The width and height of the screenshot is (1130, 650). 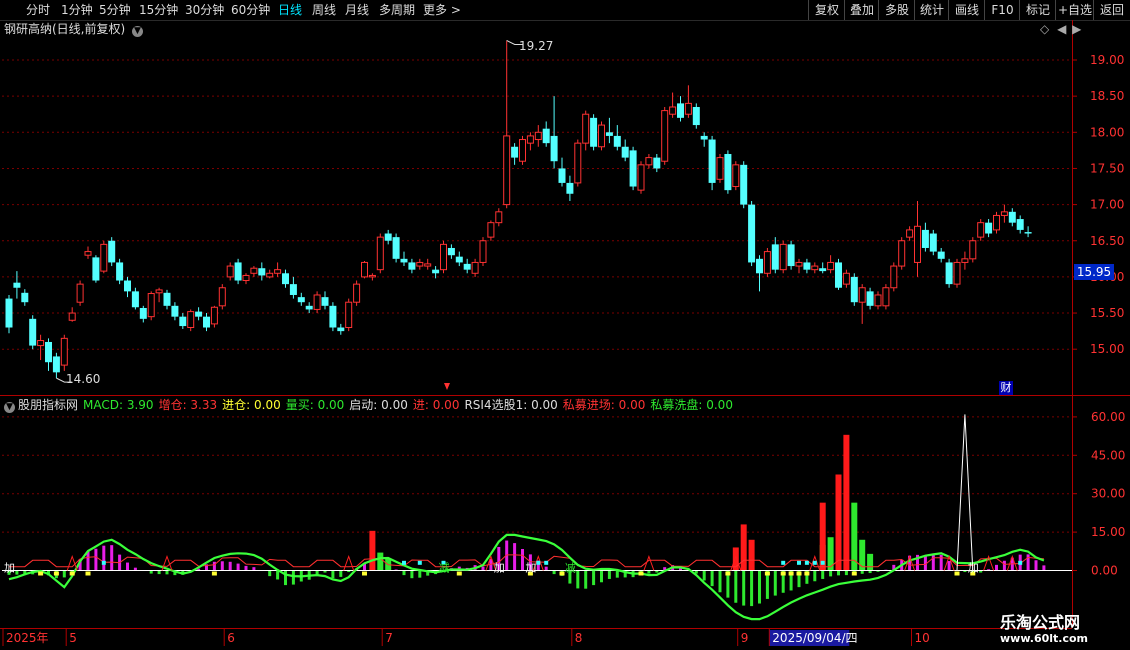 What do you see at coordinates (965, 492) in the screenshot?
I see `spike-line` at bounding box center [965, 492].